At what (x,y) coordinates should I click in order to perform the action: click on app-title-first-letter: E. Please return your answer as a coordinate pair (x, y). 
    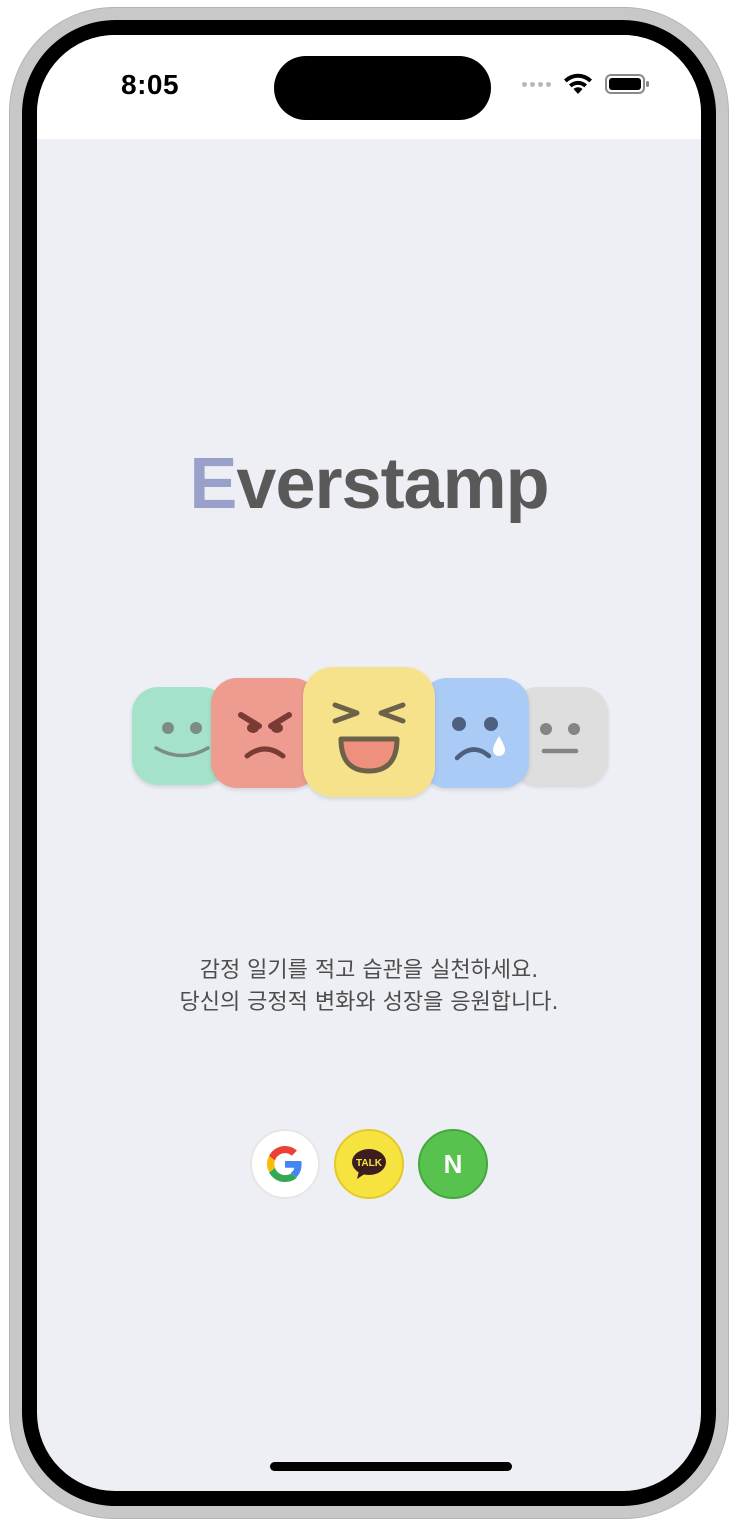
    Looking at the image, I should click on (213, 484).